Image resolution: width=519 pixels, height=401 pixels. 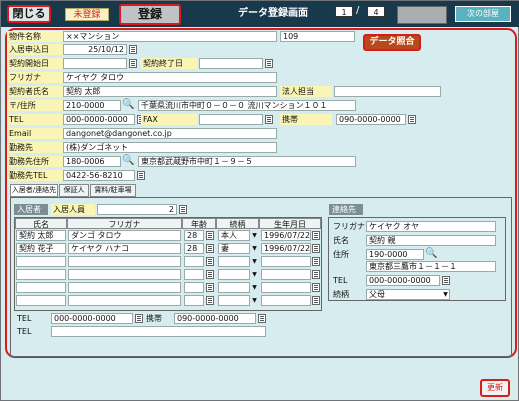 What do you see at coordinates (170, 133) in the screenshot?
I see `email-field: dangonet@dangonet.co.jp` at bounding box center [170, 133].